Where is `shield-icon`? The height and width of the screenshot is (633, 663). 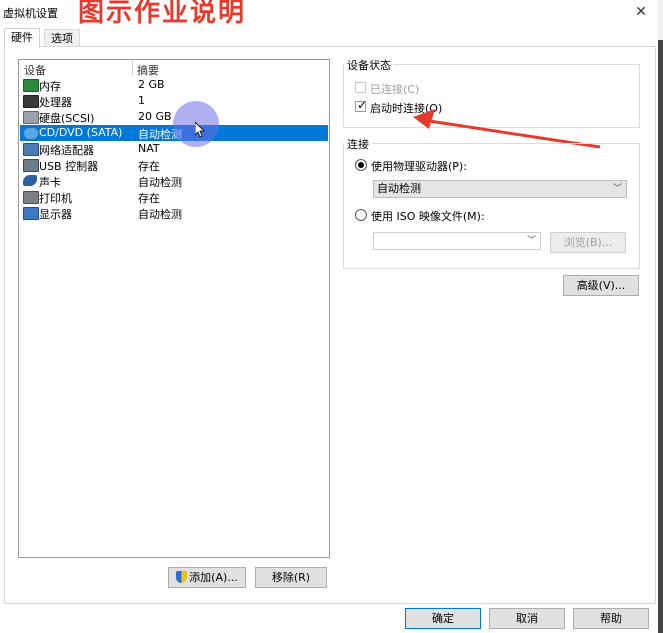 shield-icon is located at coordinates (182, 577).